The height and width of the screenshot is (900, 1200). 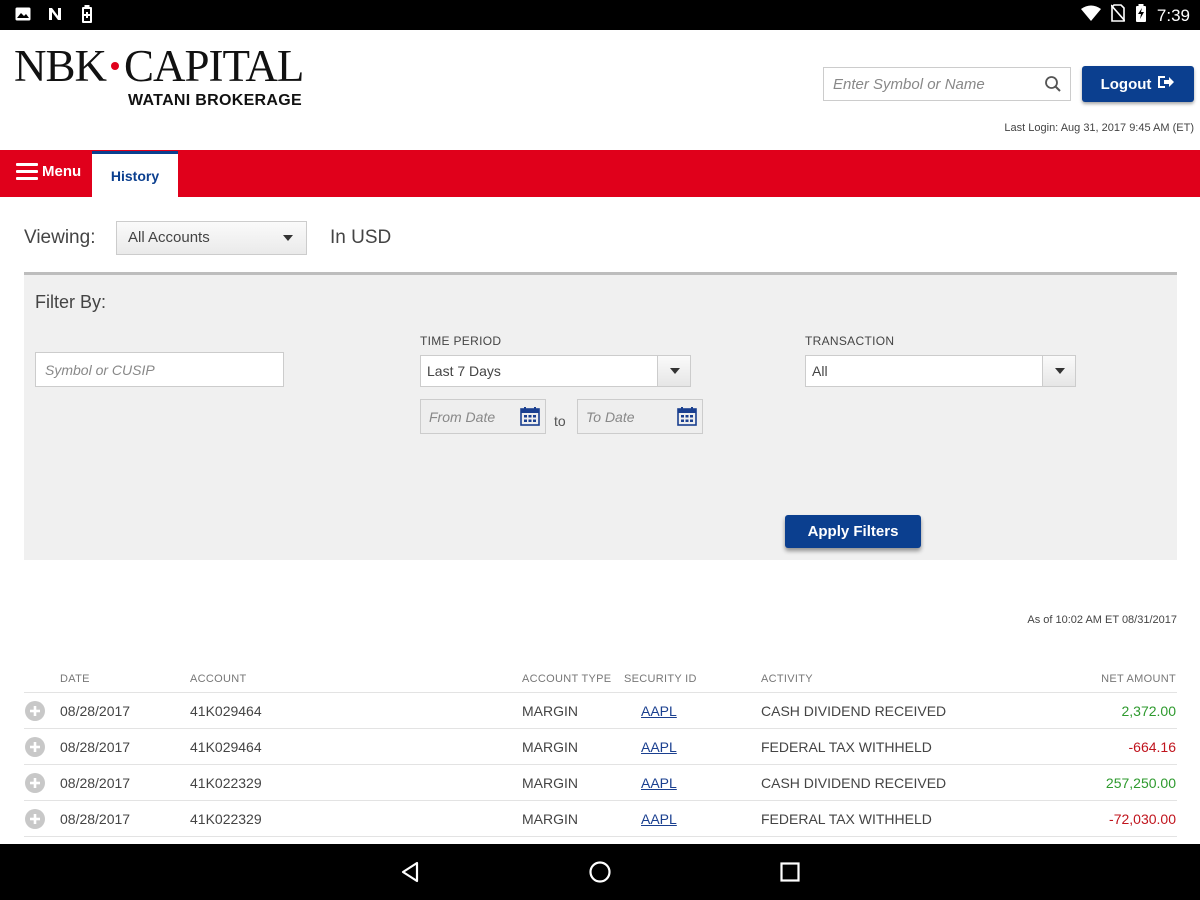 What do you see at coordinates (560, 421) in the screenshot?
I see `to-label: to` at bounding box center [560, 421].